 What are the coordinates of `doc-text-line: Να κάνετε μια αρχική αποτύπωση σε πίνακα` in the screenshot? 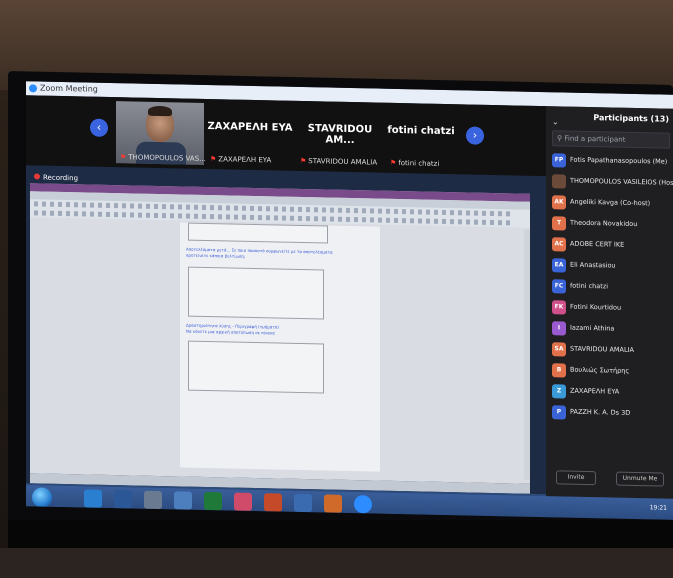 It's located at (230, 332).